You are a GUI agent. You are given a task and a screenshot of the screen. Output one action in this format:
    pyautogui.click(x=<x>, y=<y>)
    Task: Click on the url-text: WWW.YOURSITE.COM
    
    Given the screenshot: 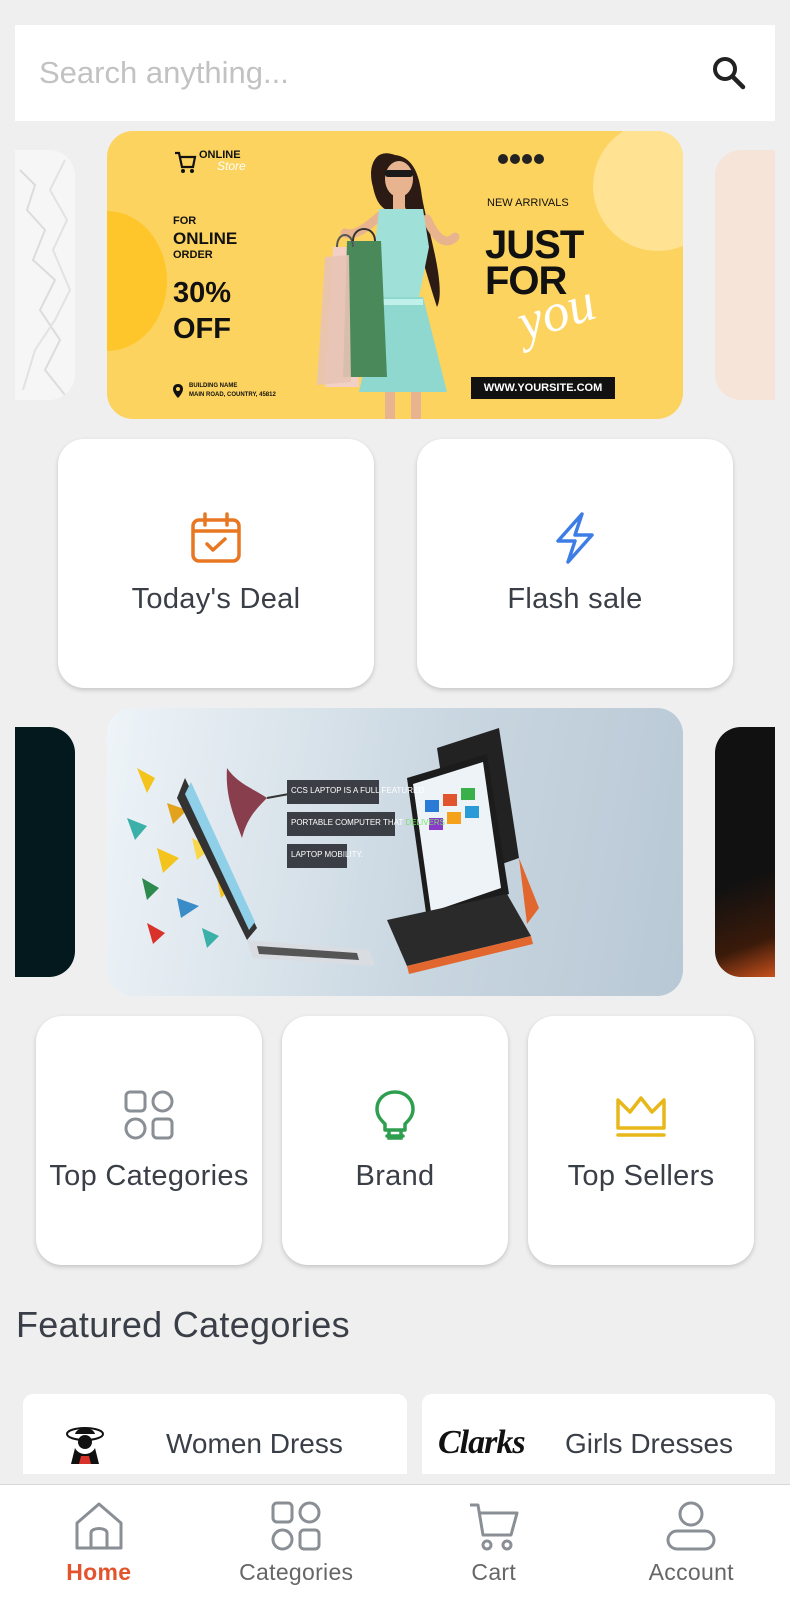 What is the action you would take?
    pyautogui.click(x=543, y=388)
    